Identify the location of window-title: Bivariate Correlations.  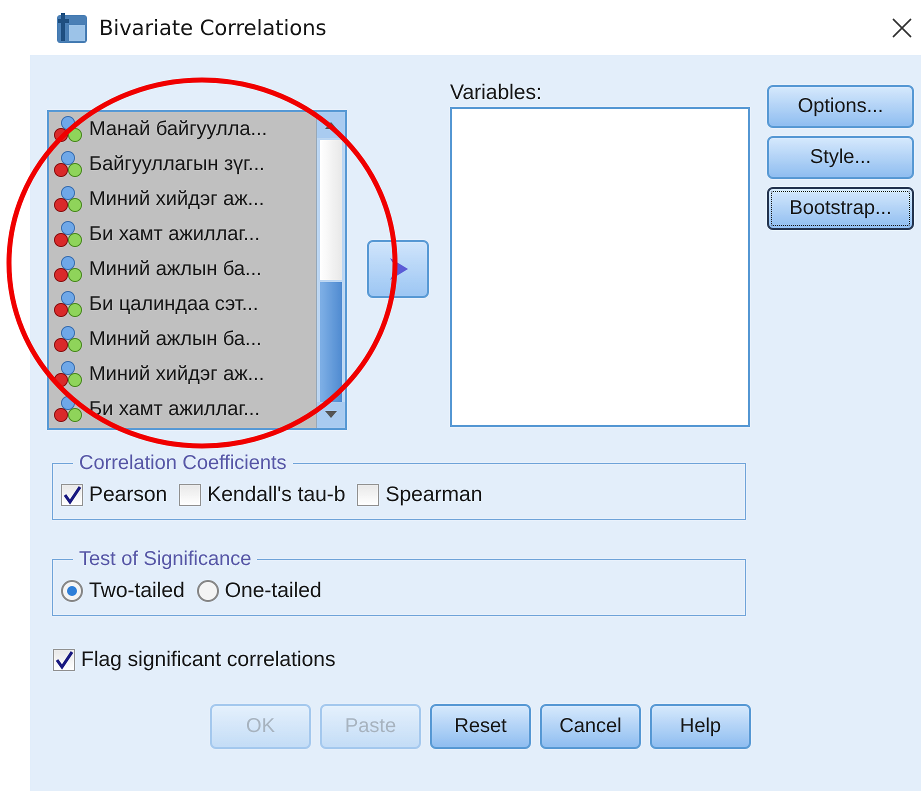
(212, 28).